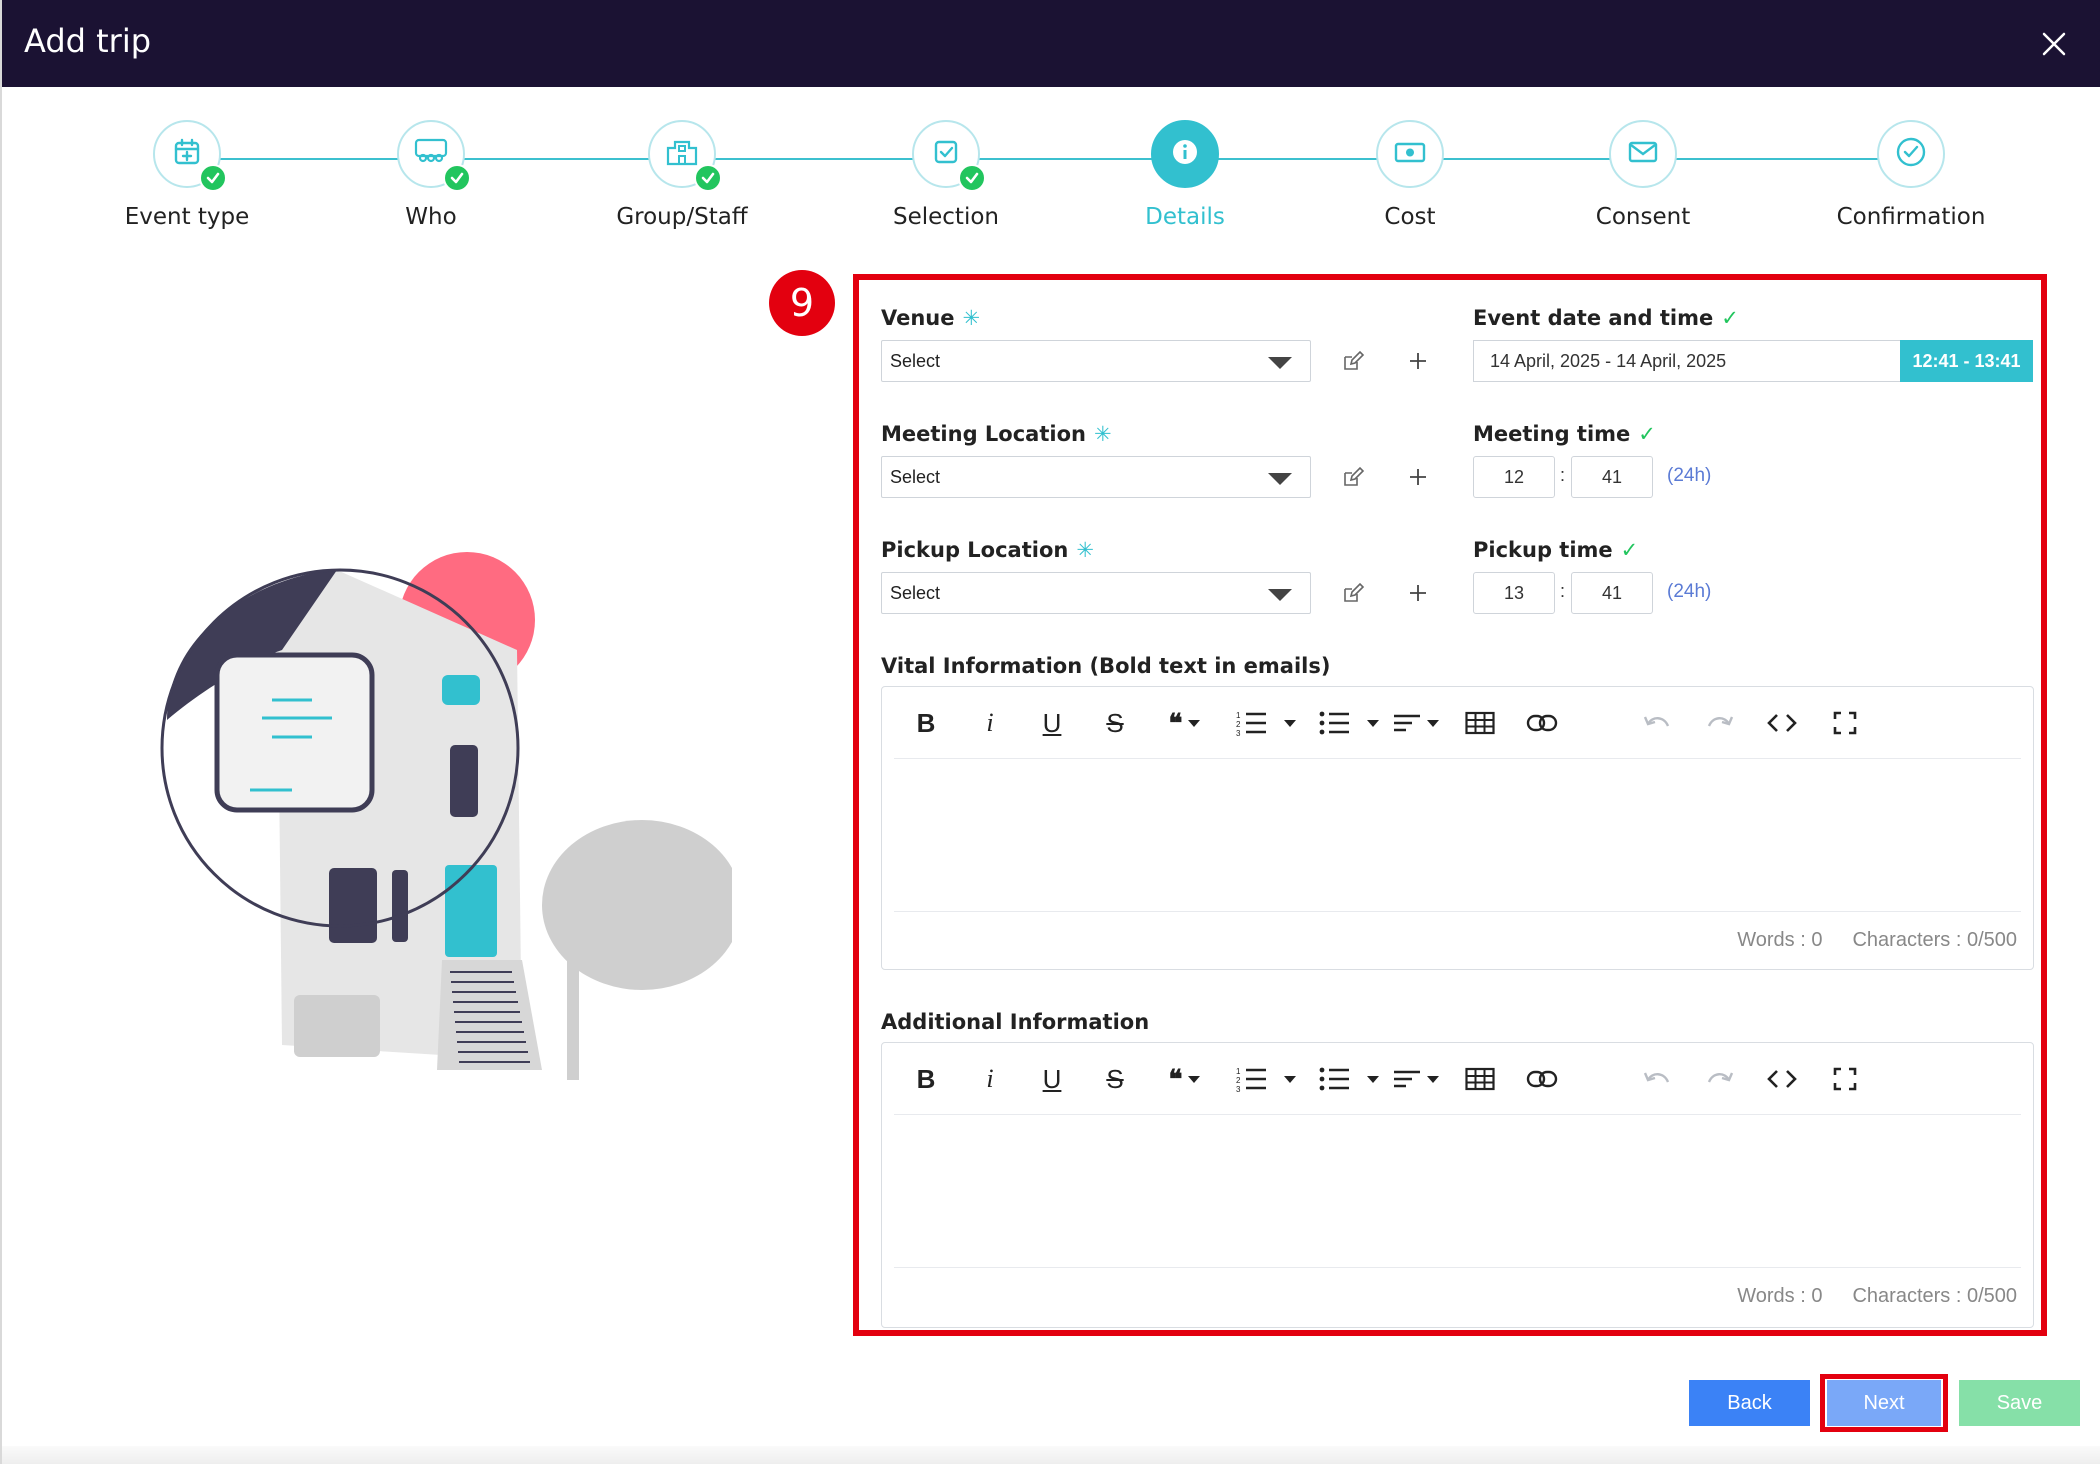  I want to click on step-label: Confirmation, so click(1911, 217).